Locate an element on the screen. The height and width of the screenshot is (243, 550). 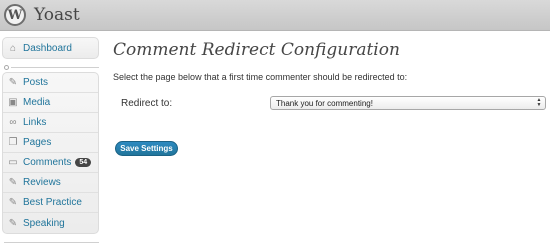
sidebar-item-media: ▣ Media is located at coordinates (50, 103).